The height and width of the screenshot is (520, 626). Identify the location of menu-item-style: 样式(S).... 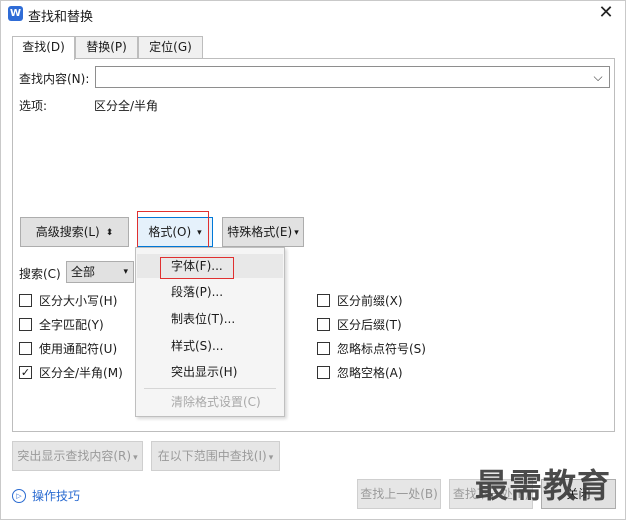
(210, 346).